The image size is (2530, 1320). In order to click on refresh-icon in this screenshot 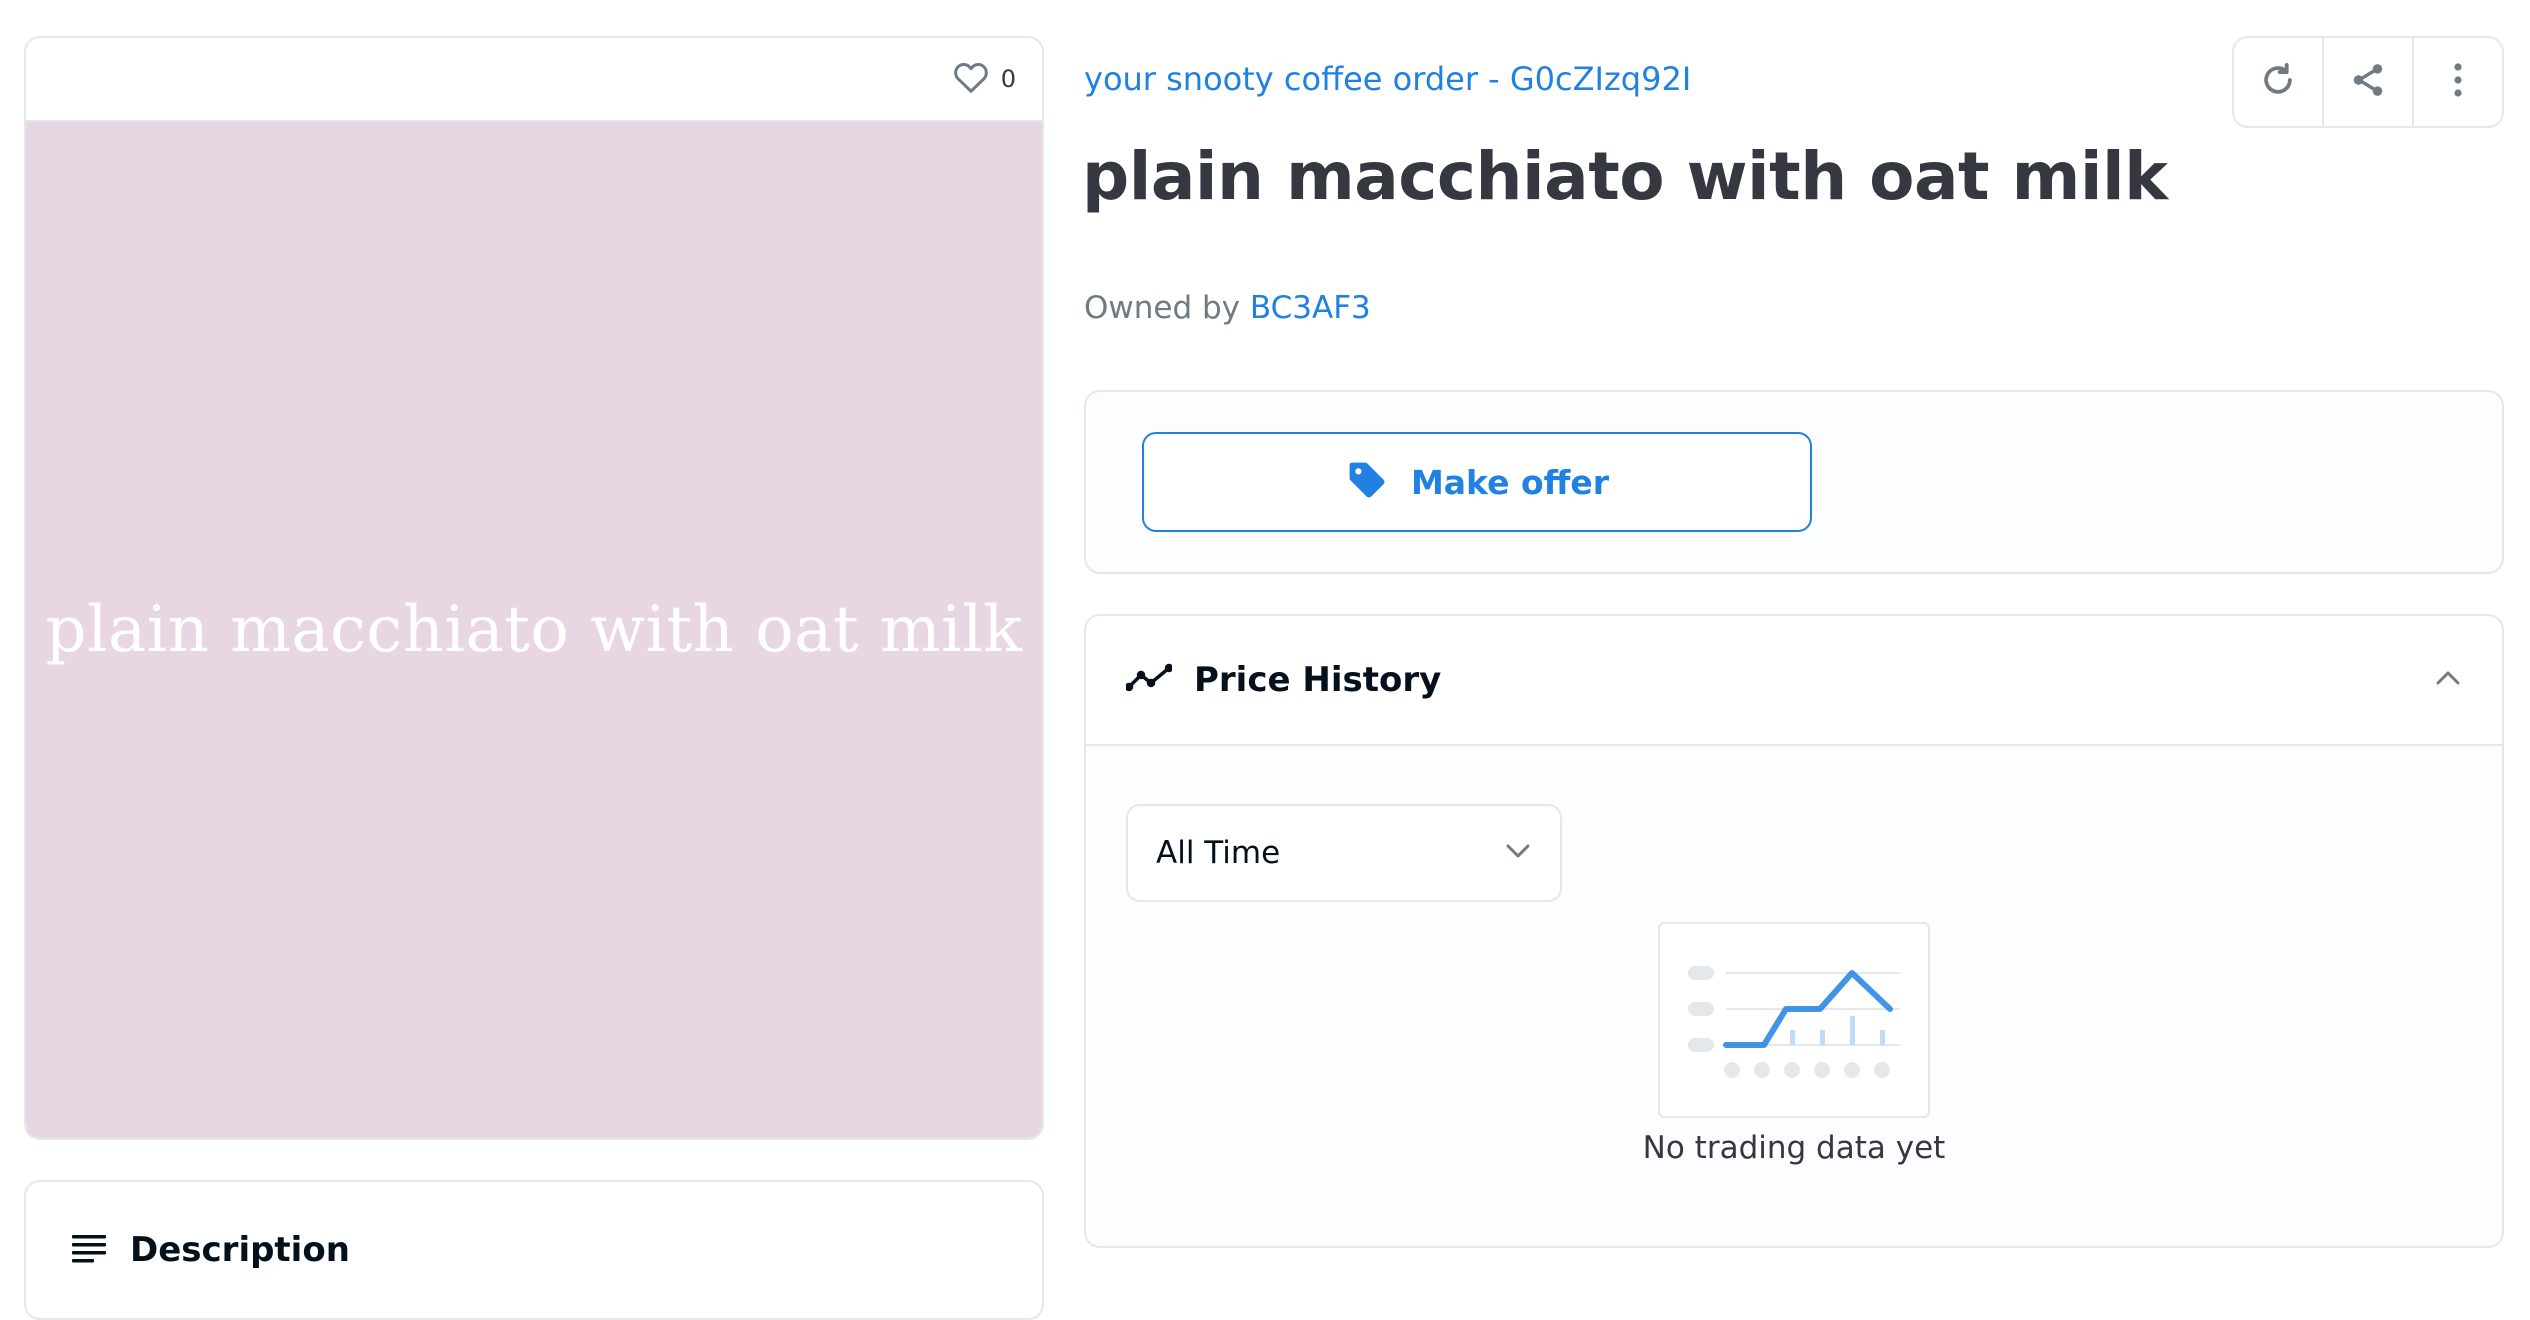, I will do `click(2278, 82)`.